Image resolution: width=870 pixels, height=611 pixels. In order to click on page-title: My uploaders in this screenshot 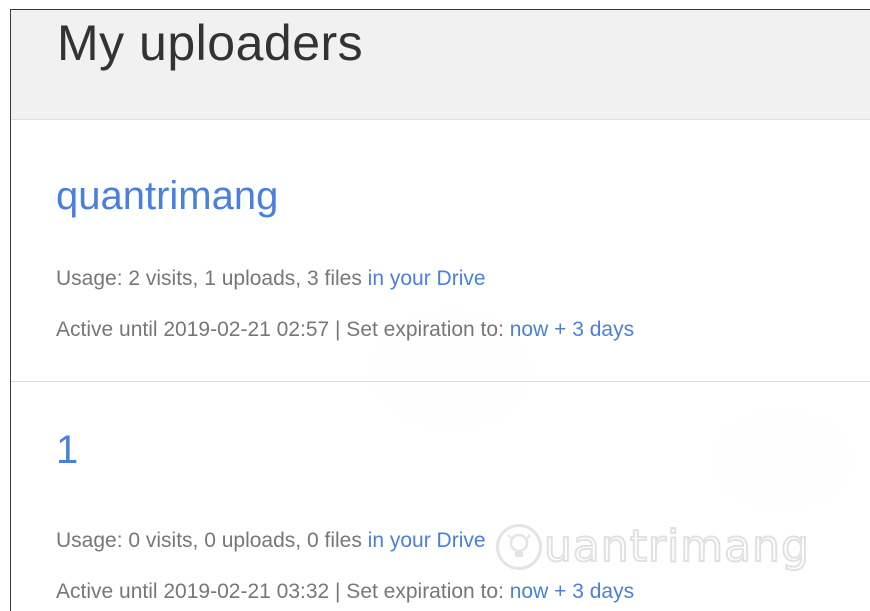, I will do `click(210, 43)`.